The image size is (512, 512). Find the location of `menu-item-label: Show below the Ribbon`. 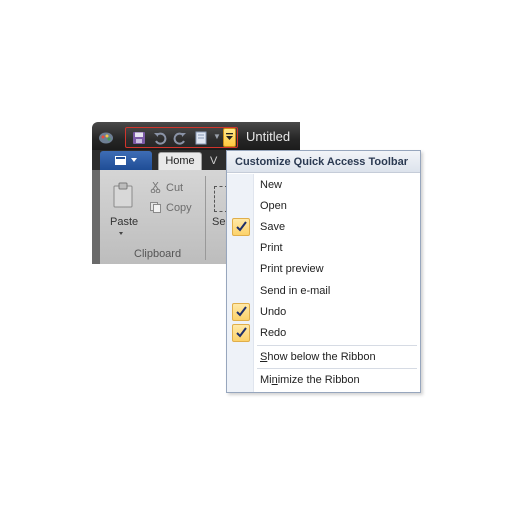

menu-item-label: Show below the Ribbon is located at coordinates (318, 357).